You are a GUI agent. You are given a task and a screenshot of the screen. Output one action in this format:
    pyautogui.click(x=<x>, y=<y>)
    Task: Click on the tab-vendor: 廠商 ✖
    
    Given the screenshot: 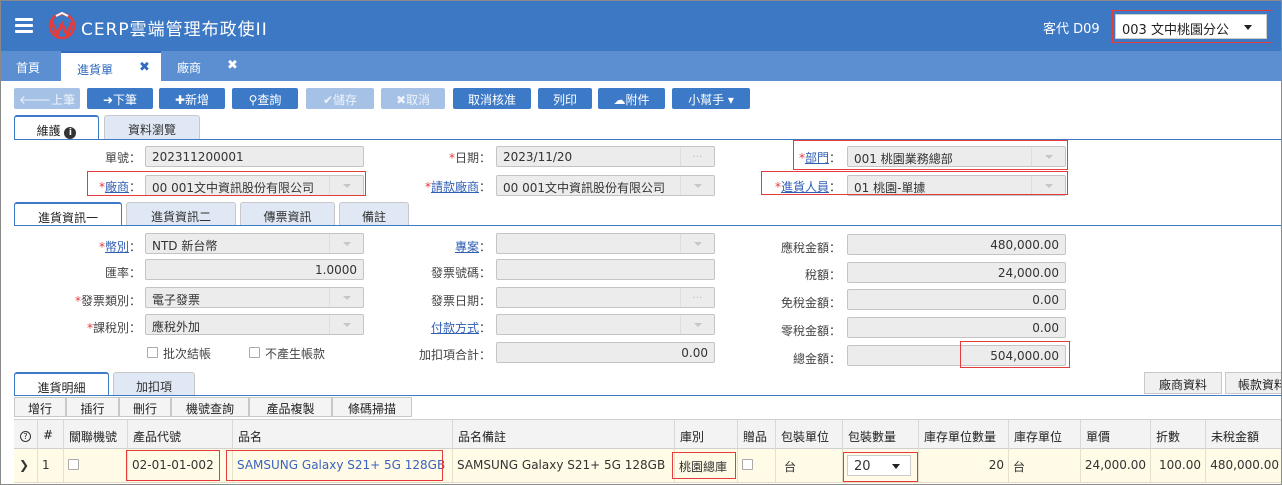 What is the action you would take?
    pyautogui.click(x=206, y=66)
    